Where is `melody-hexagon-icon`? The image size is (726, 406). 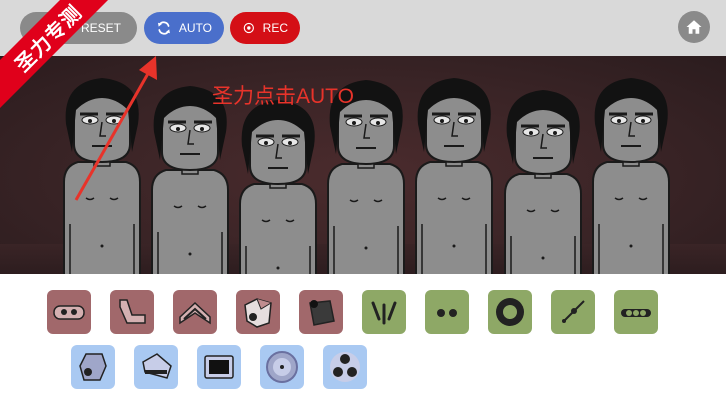 melody-hexagon-icon is located at coordinates (93, 367).